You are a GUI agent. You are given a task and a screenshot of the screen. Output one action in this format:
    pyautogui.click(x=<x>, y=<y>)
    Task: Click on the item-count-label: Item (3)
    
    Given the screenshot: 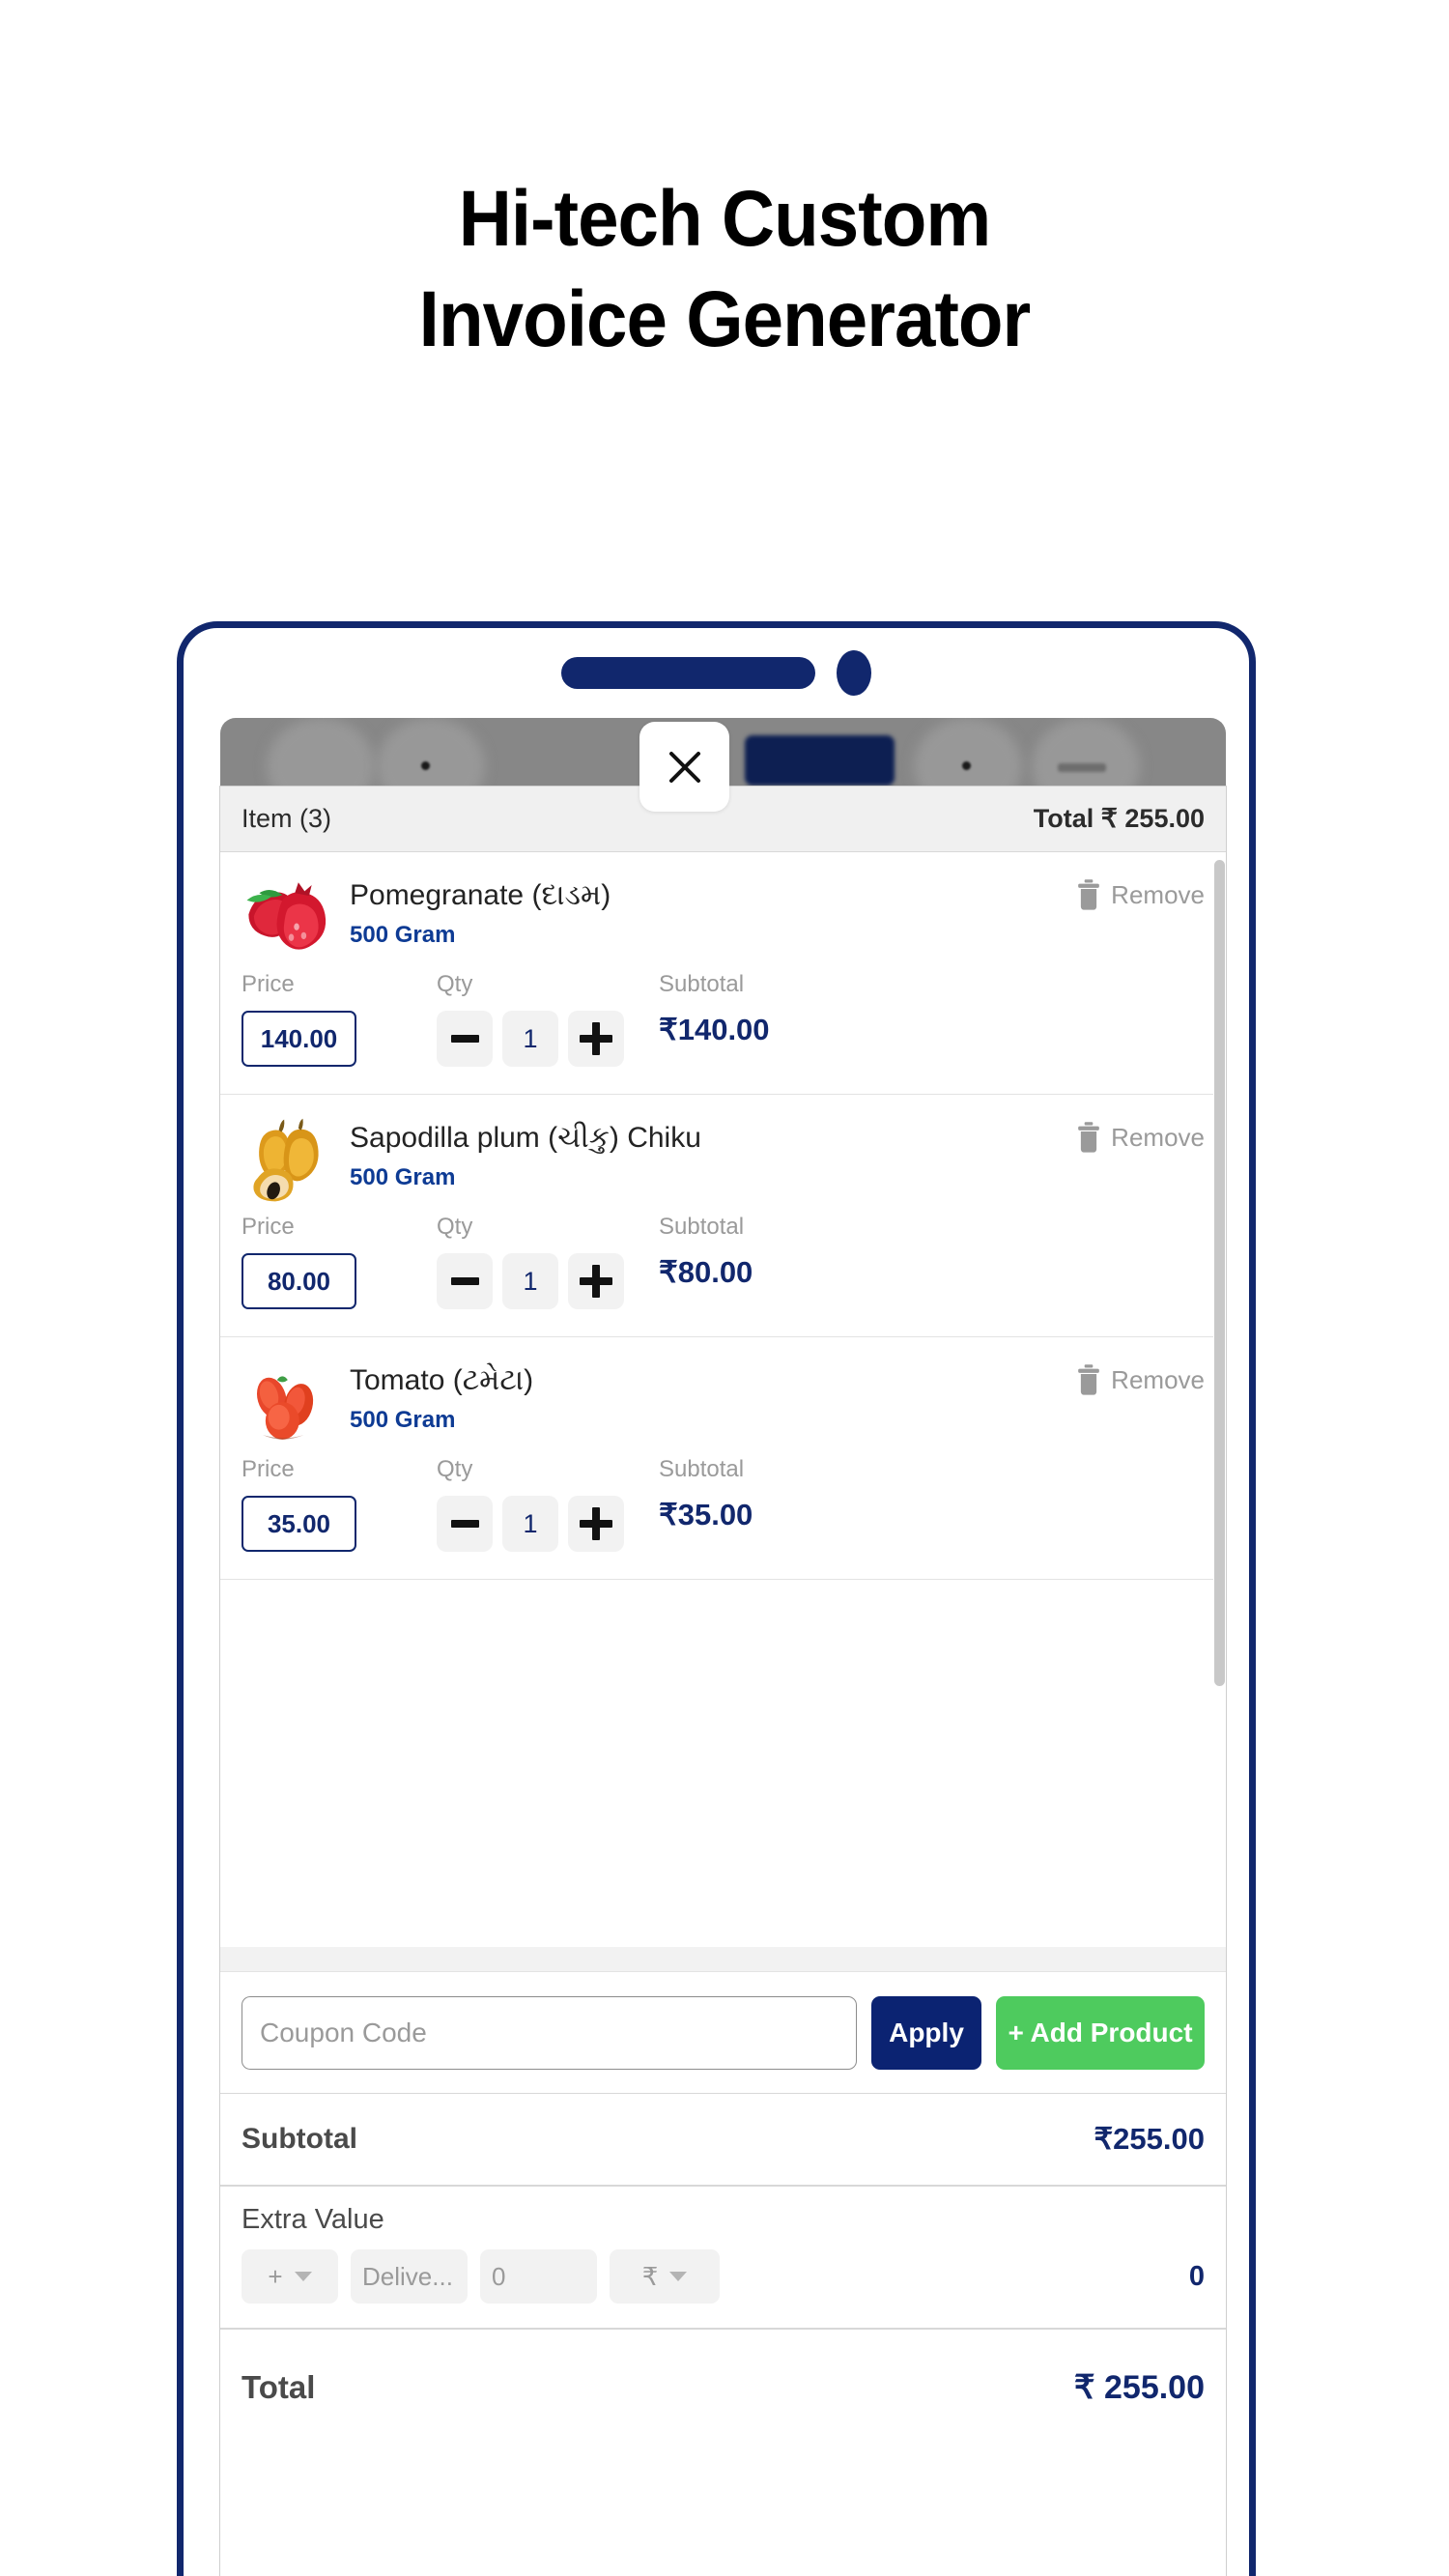 What is the action you would take?
    pyautogui.click(x=287, y=819)
    